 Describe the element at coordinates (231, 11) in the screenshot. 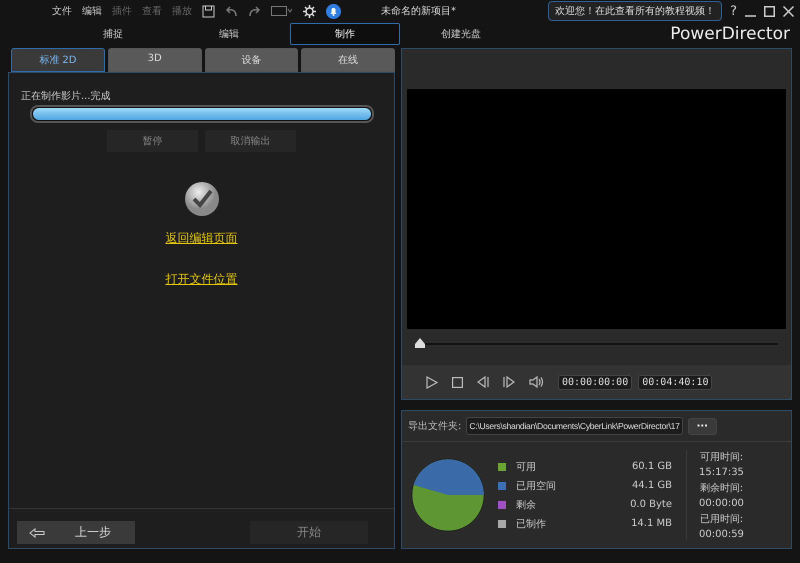

I see `undo-icon` at that location.